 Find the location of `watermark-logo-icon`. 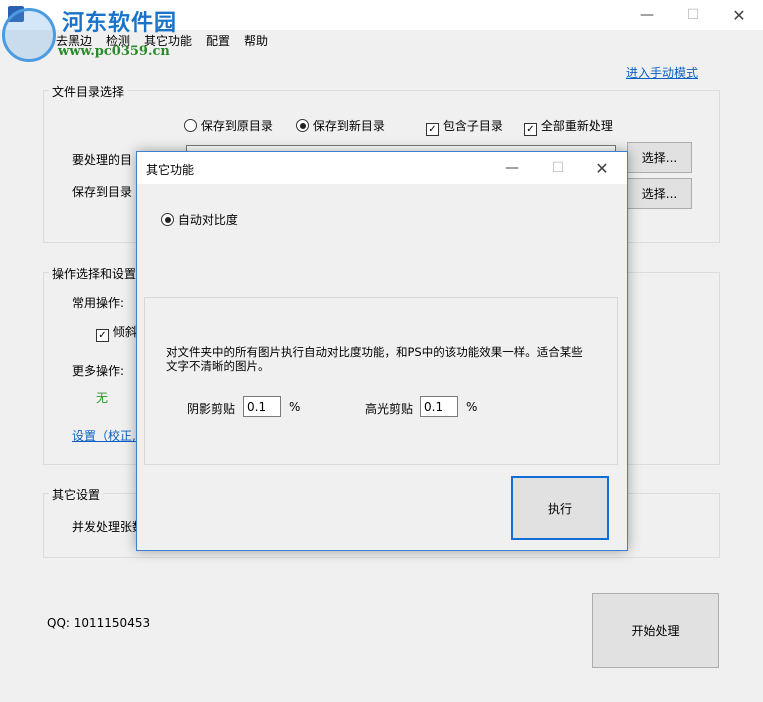

watermark-logo-icon is located at coordinates (29, 35).